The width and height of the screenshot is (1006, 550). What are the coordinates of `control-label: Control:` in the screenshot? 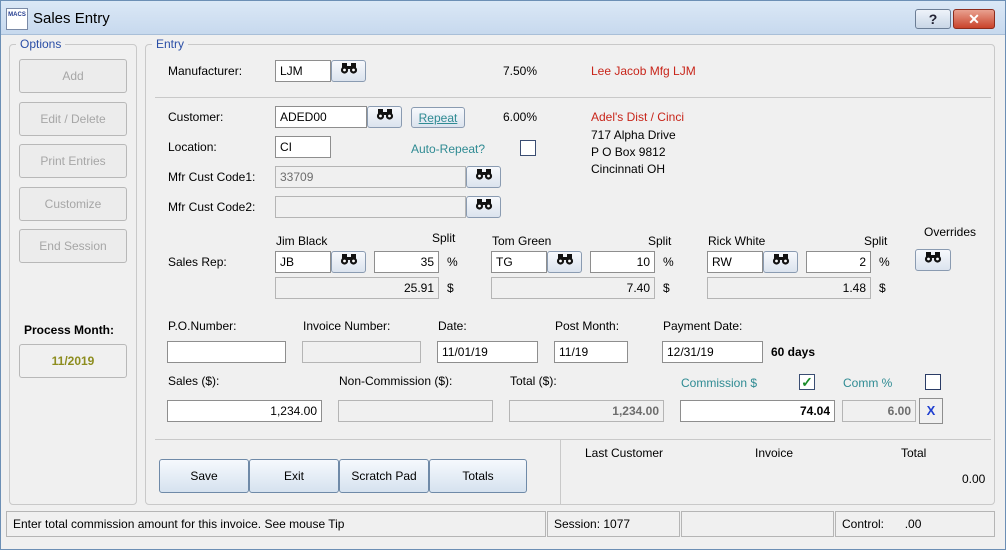 It's located at (863, 524).